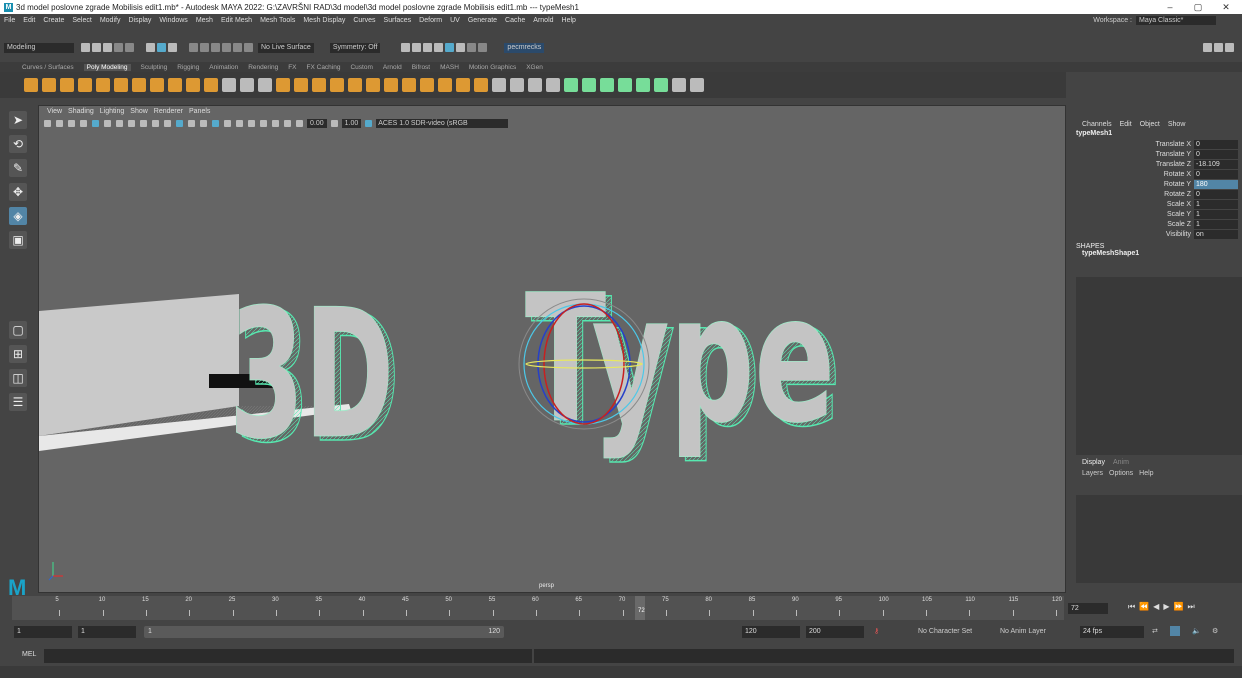 Image resolution: width=1242 pixels, height=678 pixels. I want to click on menu-mesh: Mesh, so click(204, 20).